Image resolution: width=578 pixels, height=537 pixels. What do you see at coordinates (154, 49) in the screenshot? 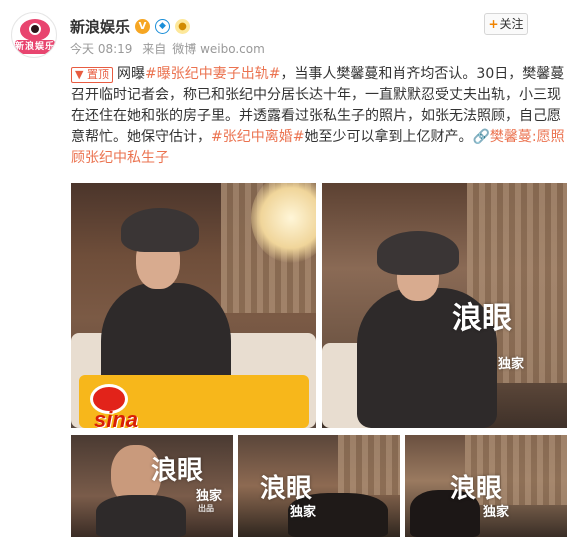
I see `source-prefix: 来自` at bounding box center [154, 49].